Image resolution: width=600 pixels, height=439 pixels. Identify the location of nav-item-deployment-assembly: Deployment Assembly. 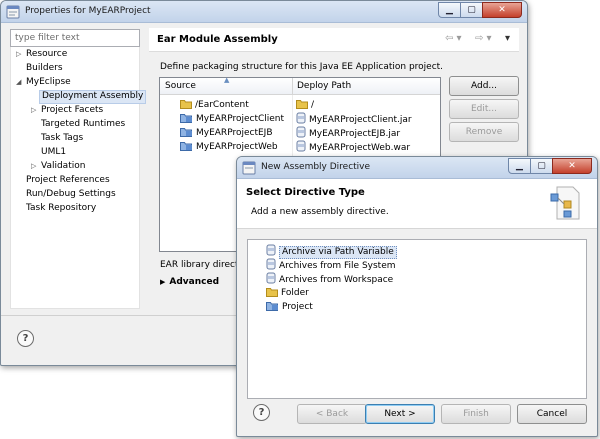
(93, 97).